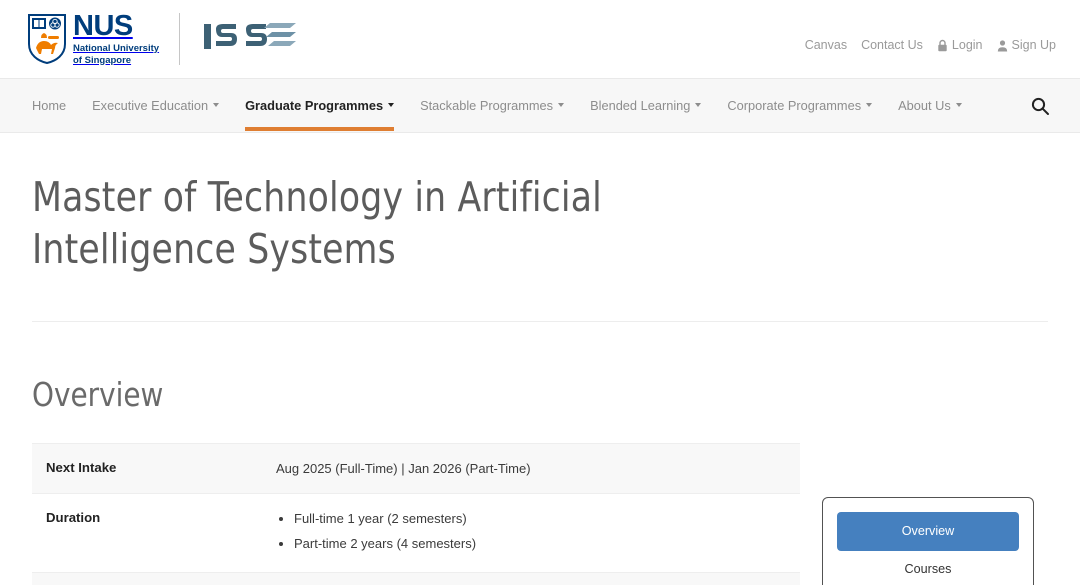 Image resolution: width=1080 pixels, height=585 pixels. I want to click on nav-item-blended-learning: Blended Learning, so click(646, 106).